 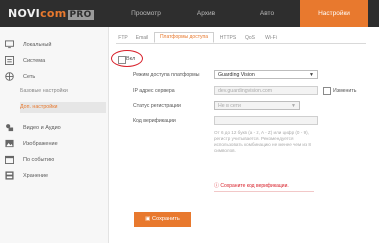 I want to click on sidebar-item-label: Видео и Аудио, so click(x=42, y=128).